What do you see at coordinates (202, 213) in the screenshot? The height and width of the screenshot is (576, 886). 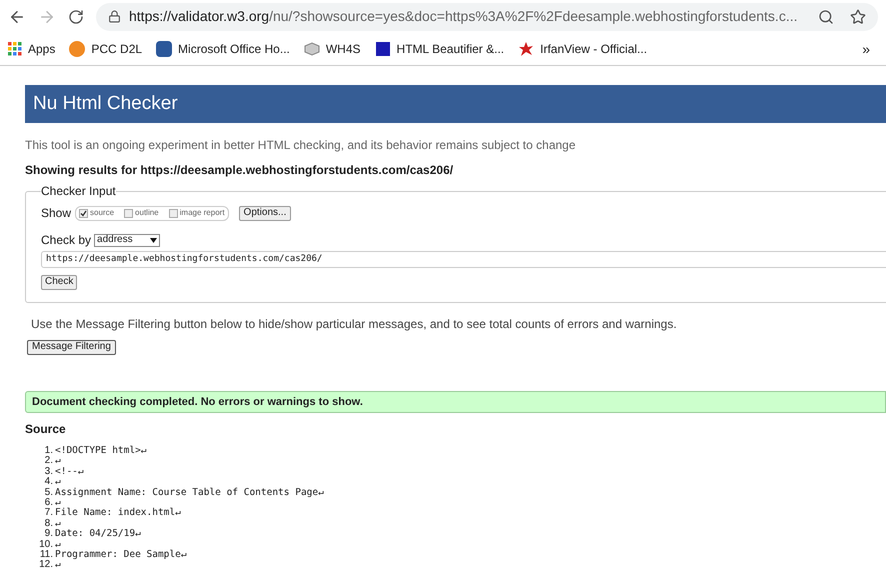 I see `checkbox-label: image report` at bounding box center [202, 213].